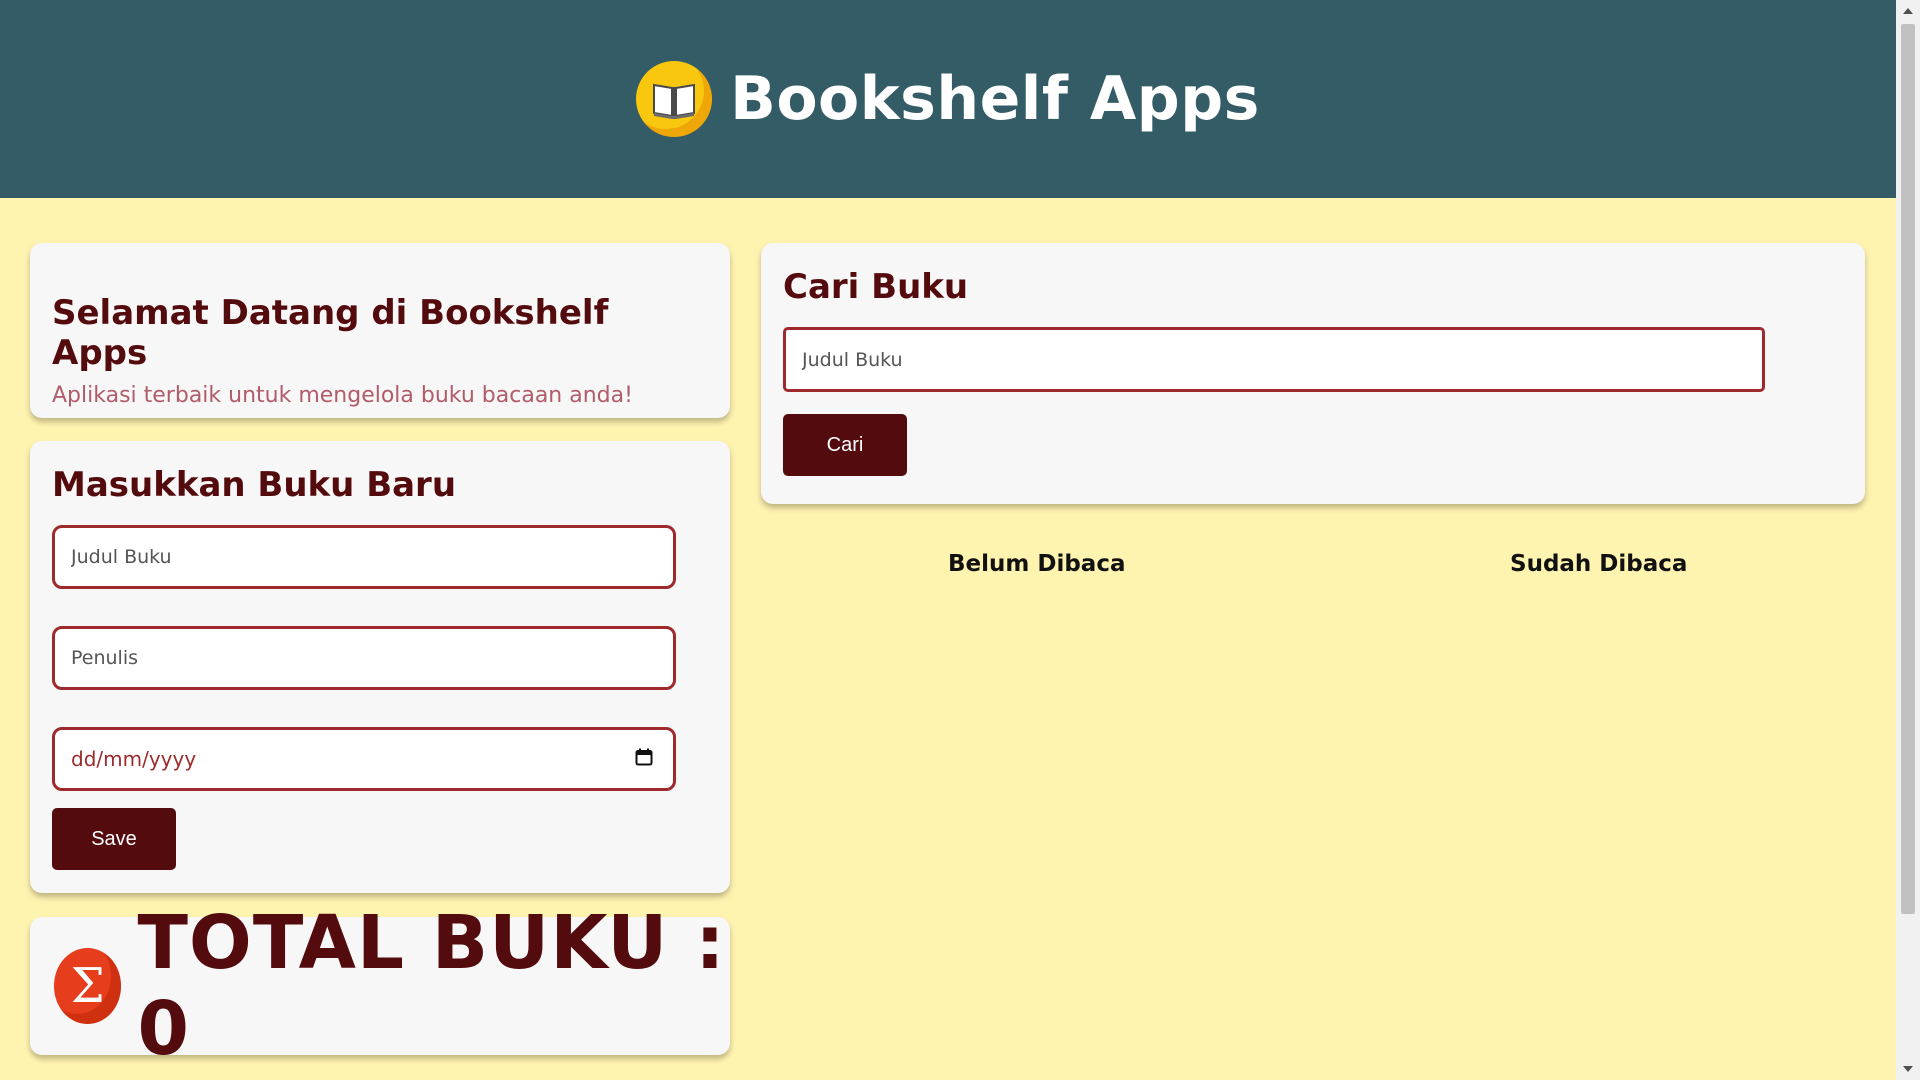  What do you see at coordinates (364, 658) in the screenshot?
I see `book-author-input` at bounding box center [364, 658].